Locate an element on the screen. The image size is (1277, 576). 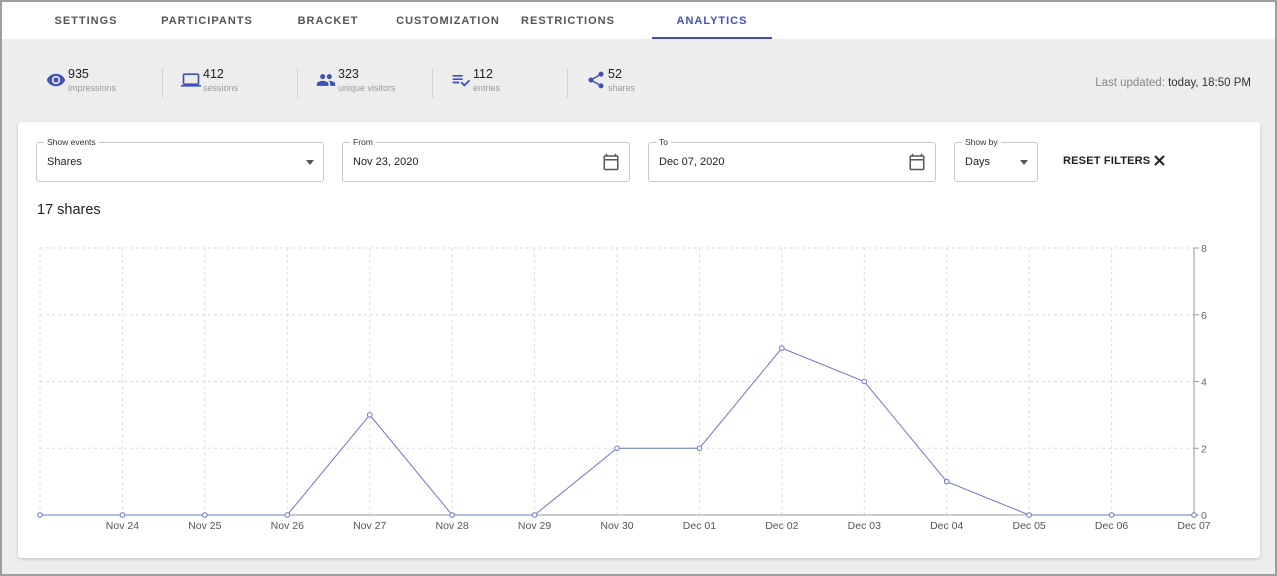
last-updated-value: today, 18:50 PM is located at coordinates (1209, 83).